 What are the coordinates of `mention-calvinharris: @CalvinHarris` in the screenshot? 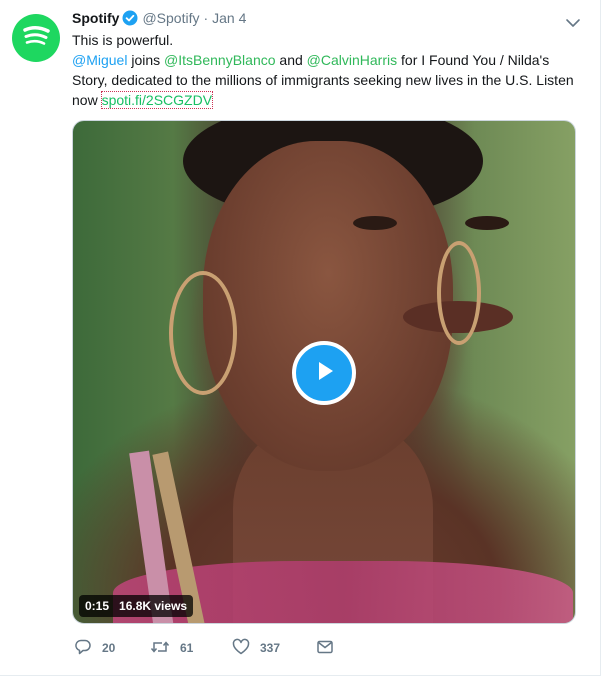 It's located at (352, 60).